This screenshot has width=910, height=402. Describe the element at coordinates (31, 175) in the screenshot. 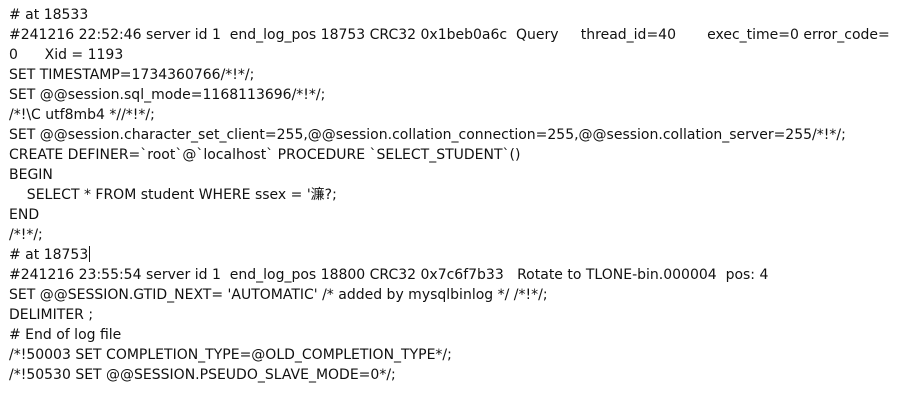

I see `log-line: BEGIN` at that location.